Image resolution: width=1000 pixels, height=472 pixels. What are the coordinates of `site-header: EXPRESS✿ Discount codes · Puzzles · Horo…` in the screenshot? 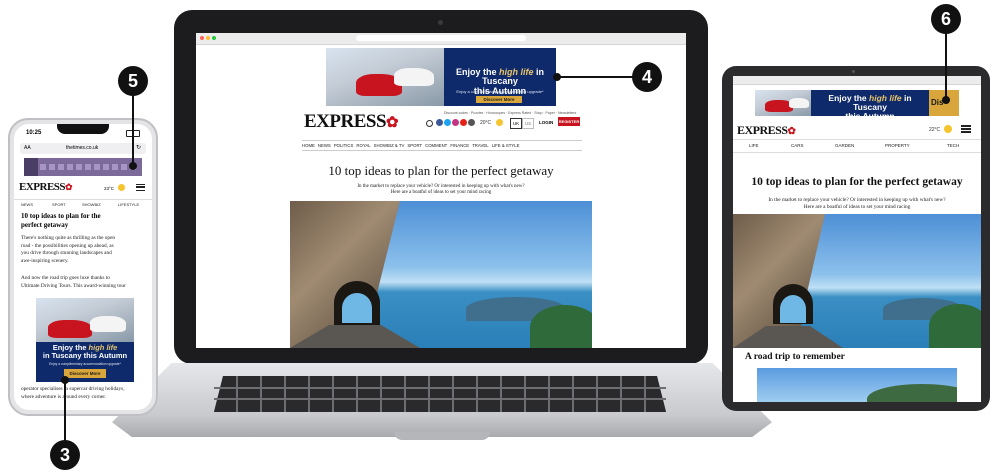 It's located at (441, 123).